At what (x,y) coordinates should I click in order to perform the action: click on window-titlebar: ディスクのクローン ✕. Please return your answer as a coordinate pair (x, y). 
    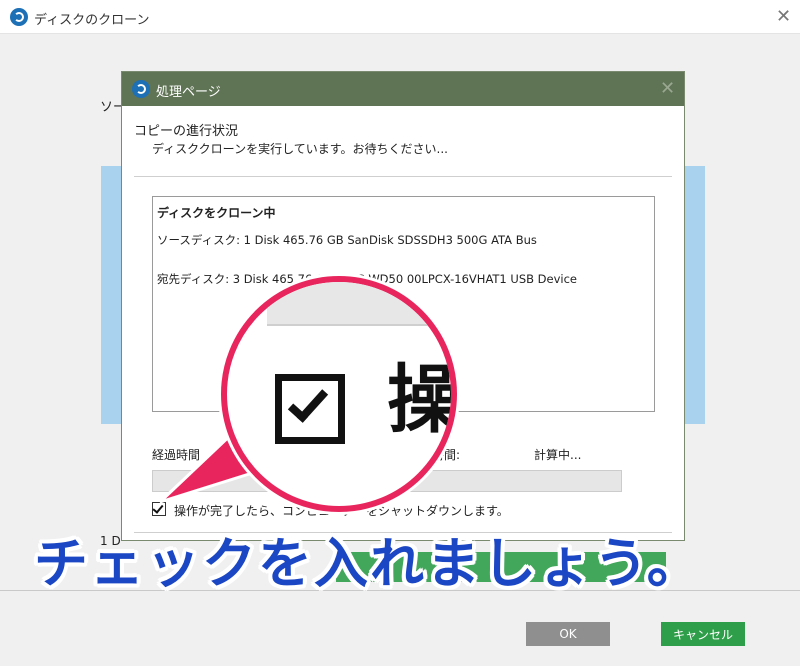
    Looking at the image, I should click on (400, 17).